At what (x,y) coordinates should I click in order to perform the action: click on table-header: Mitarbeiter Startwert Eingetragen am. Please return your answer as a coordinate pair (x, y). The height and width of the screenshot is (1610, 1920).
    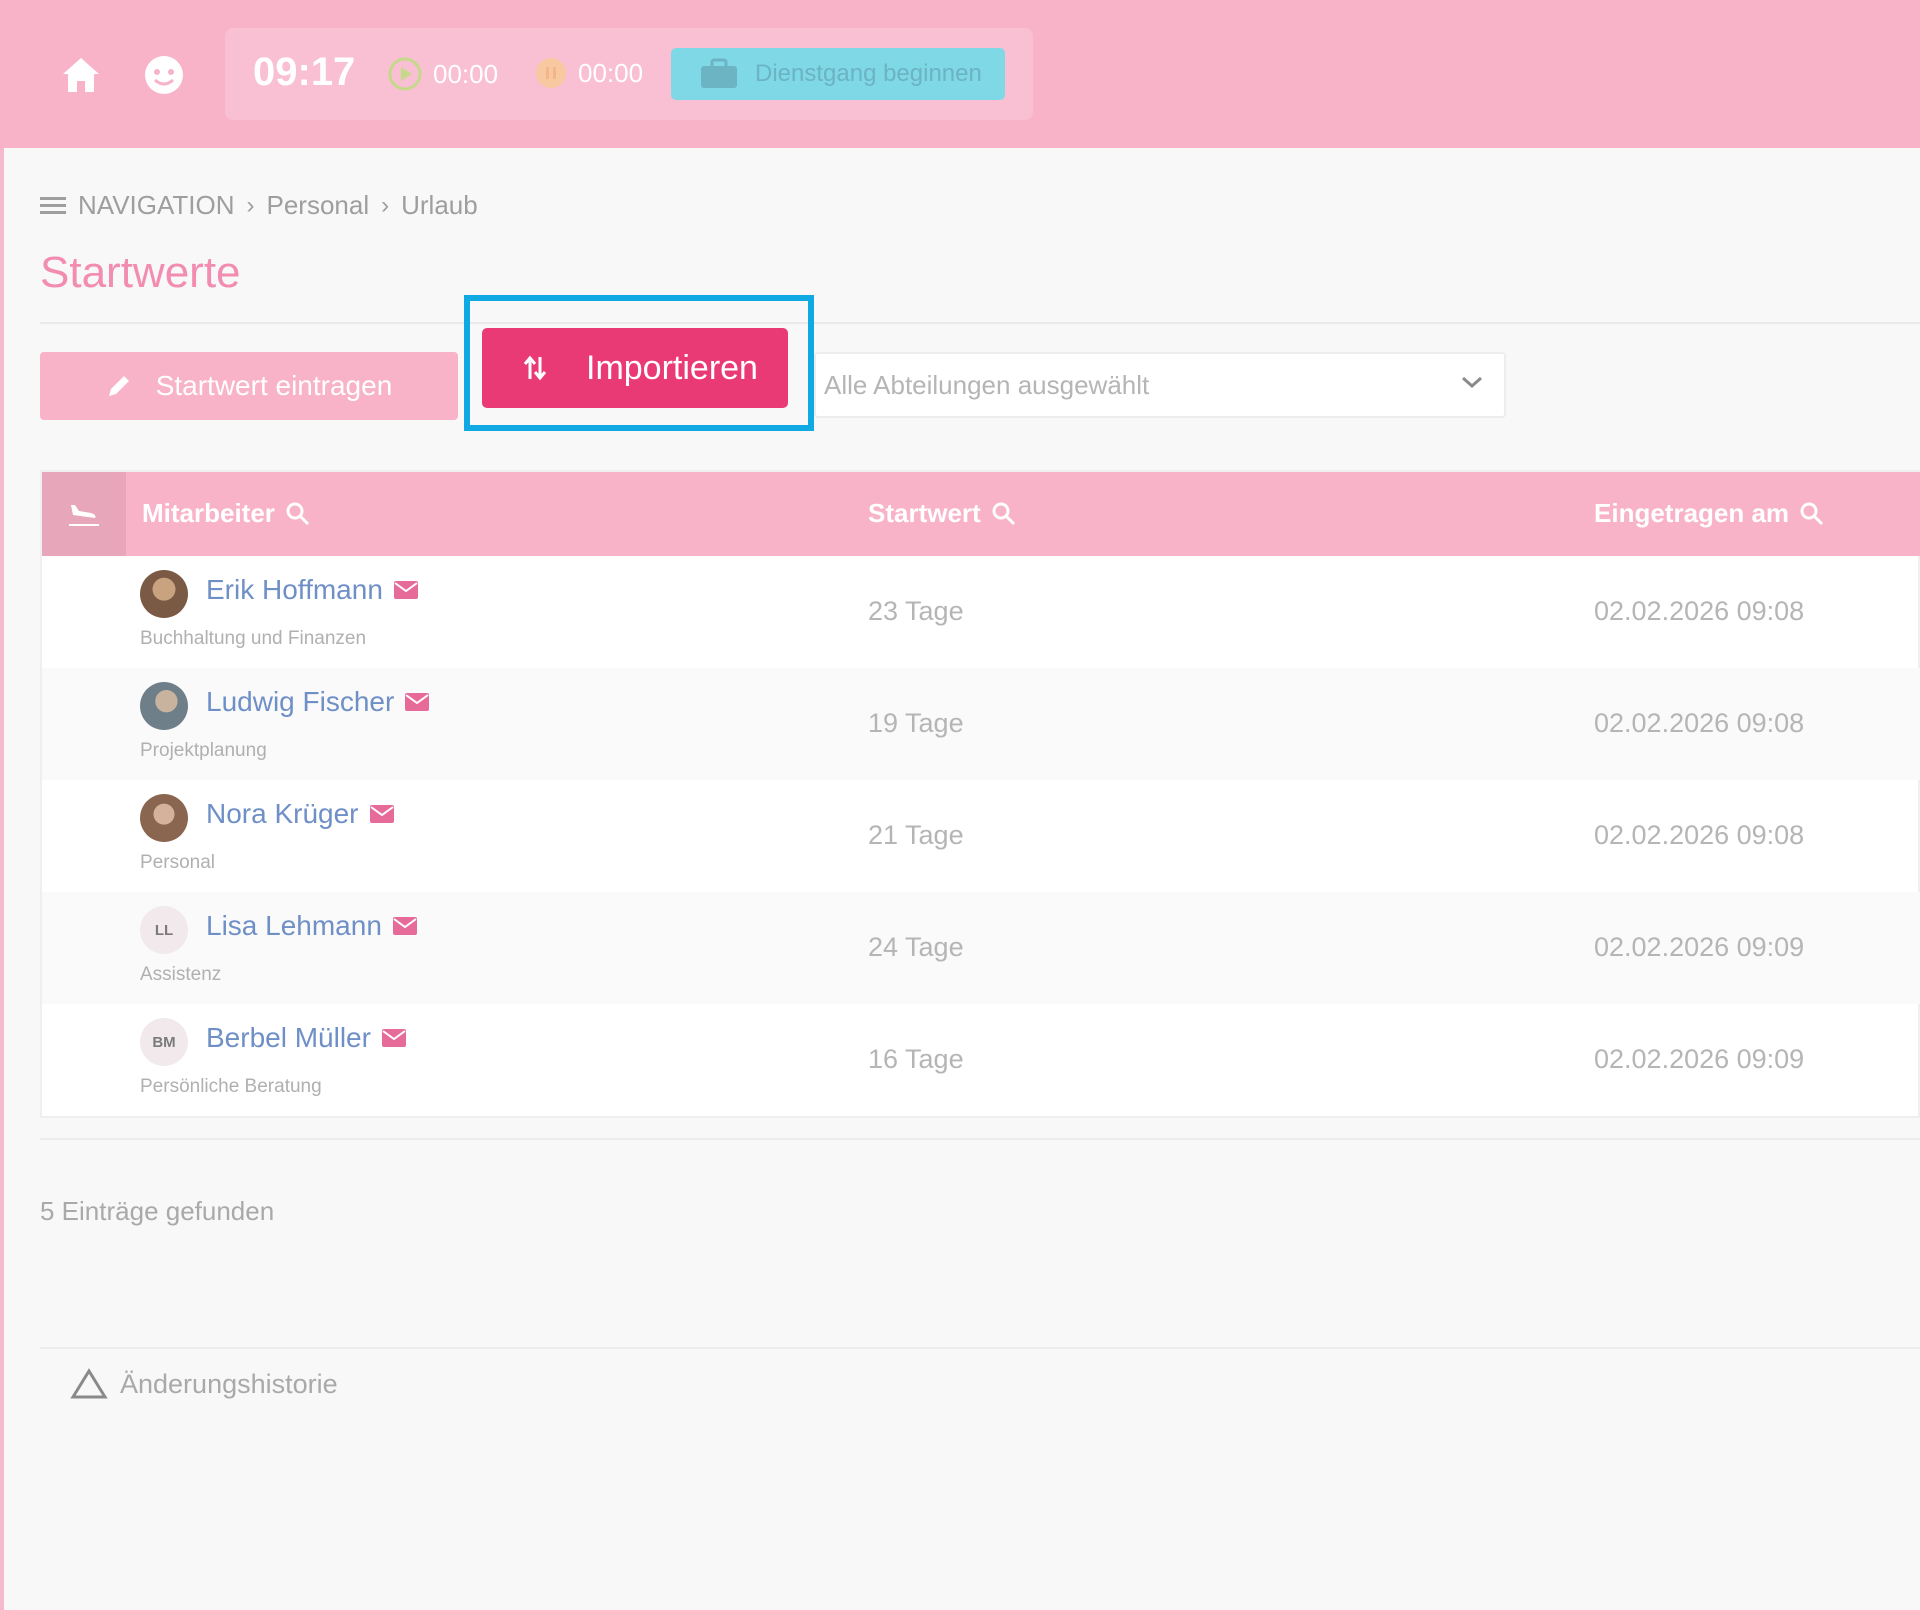
    Looking at the image, I should click on (981, 514).